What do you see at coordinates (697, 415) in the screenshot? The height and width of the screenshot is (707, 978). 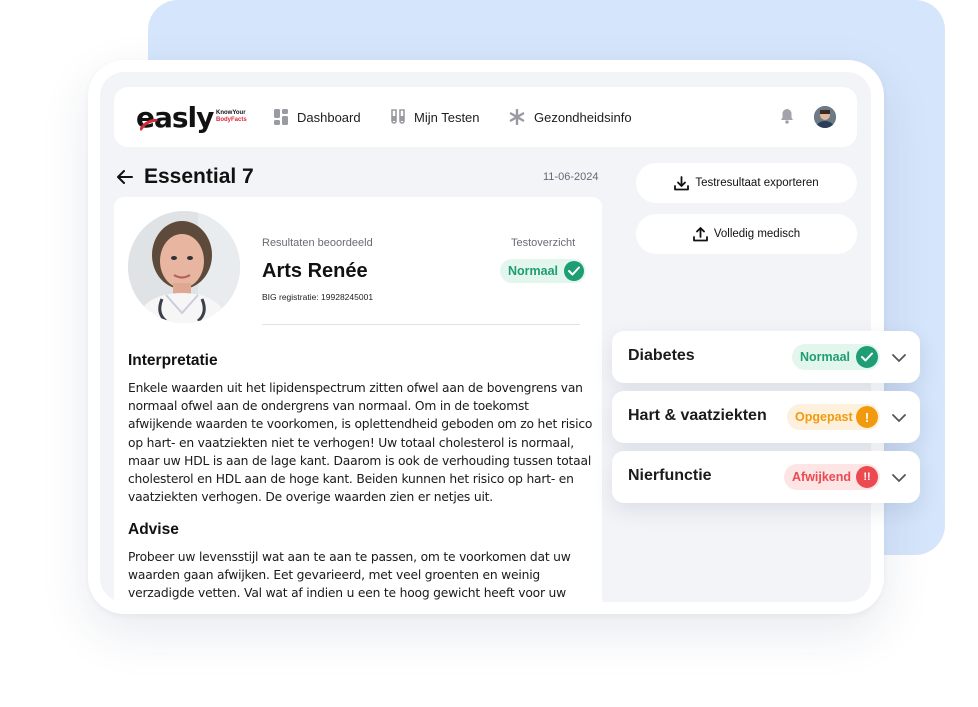 I see `result-label: Hart & vaatziekten` at bounding box center [697, 415].